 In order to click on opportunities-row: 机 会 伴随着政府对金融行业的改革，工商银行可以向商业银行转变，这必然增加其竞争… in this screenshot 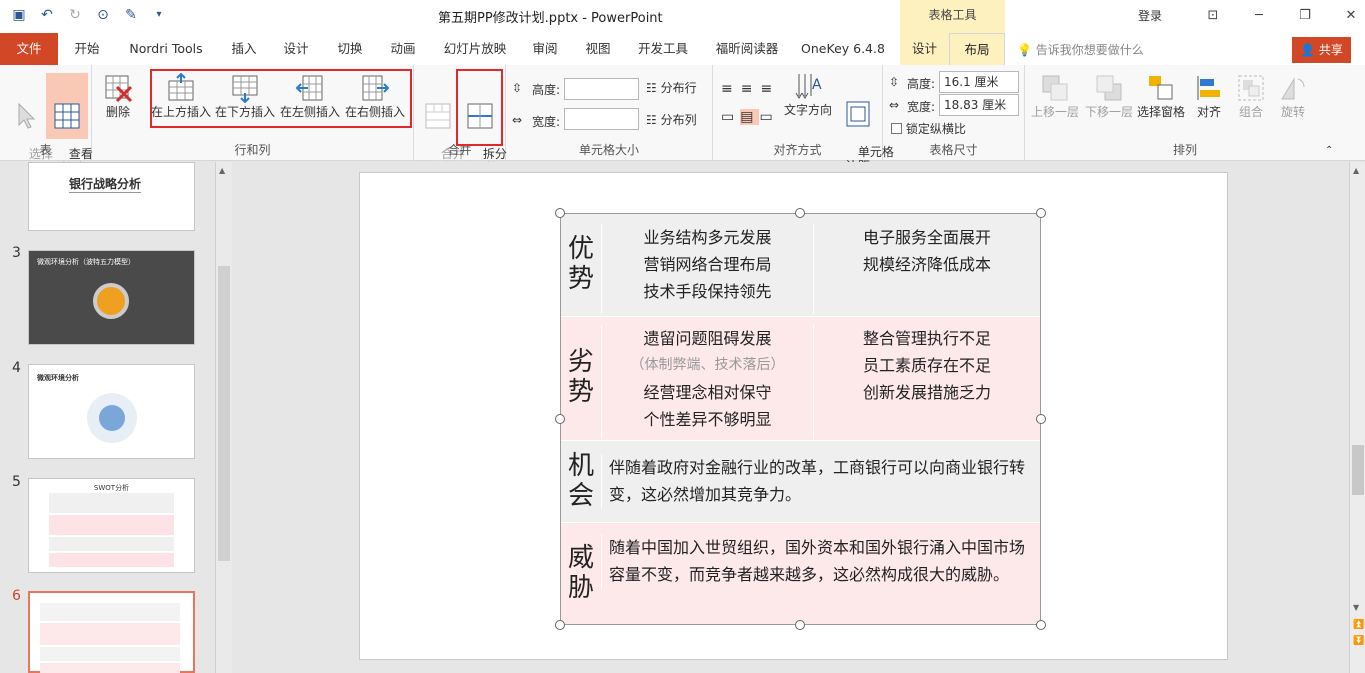, I will do `click(800, 482)`.